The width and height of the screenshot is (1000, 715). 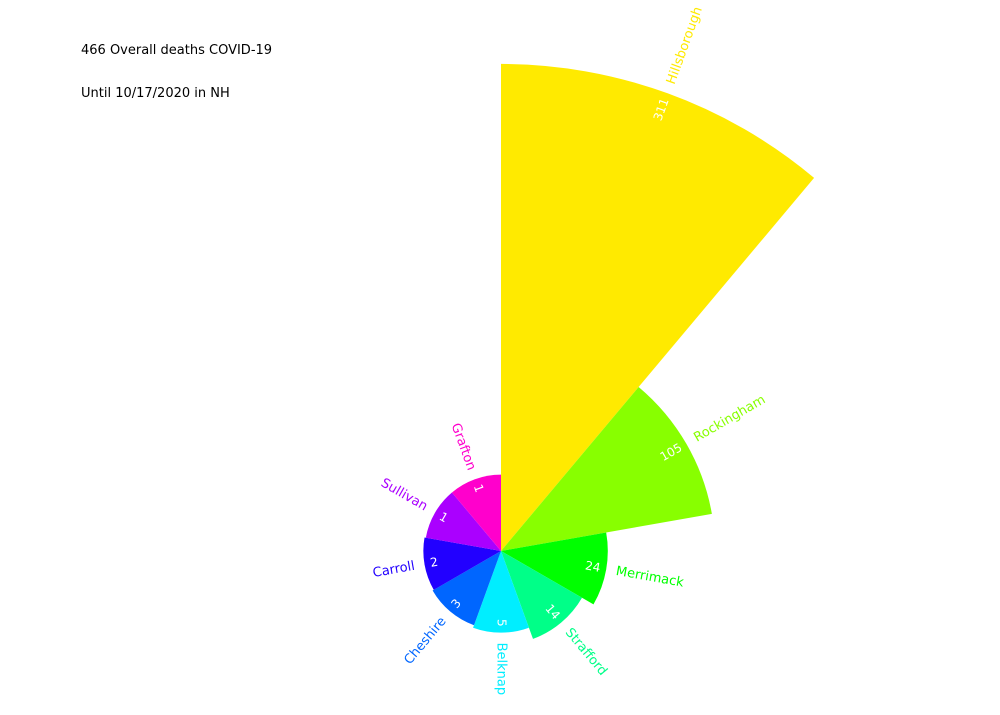 I want to click on category-label-hillsborough: Hillsborough, so click(x=685, y=46).